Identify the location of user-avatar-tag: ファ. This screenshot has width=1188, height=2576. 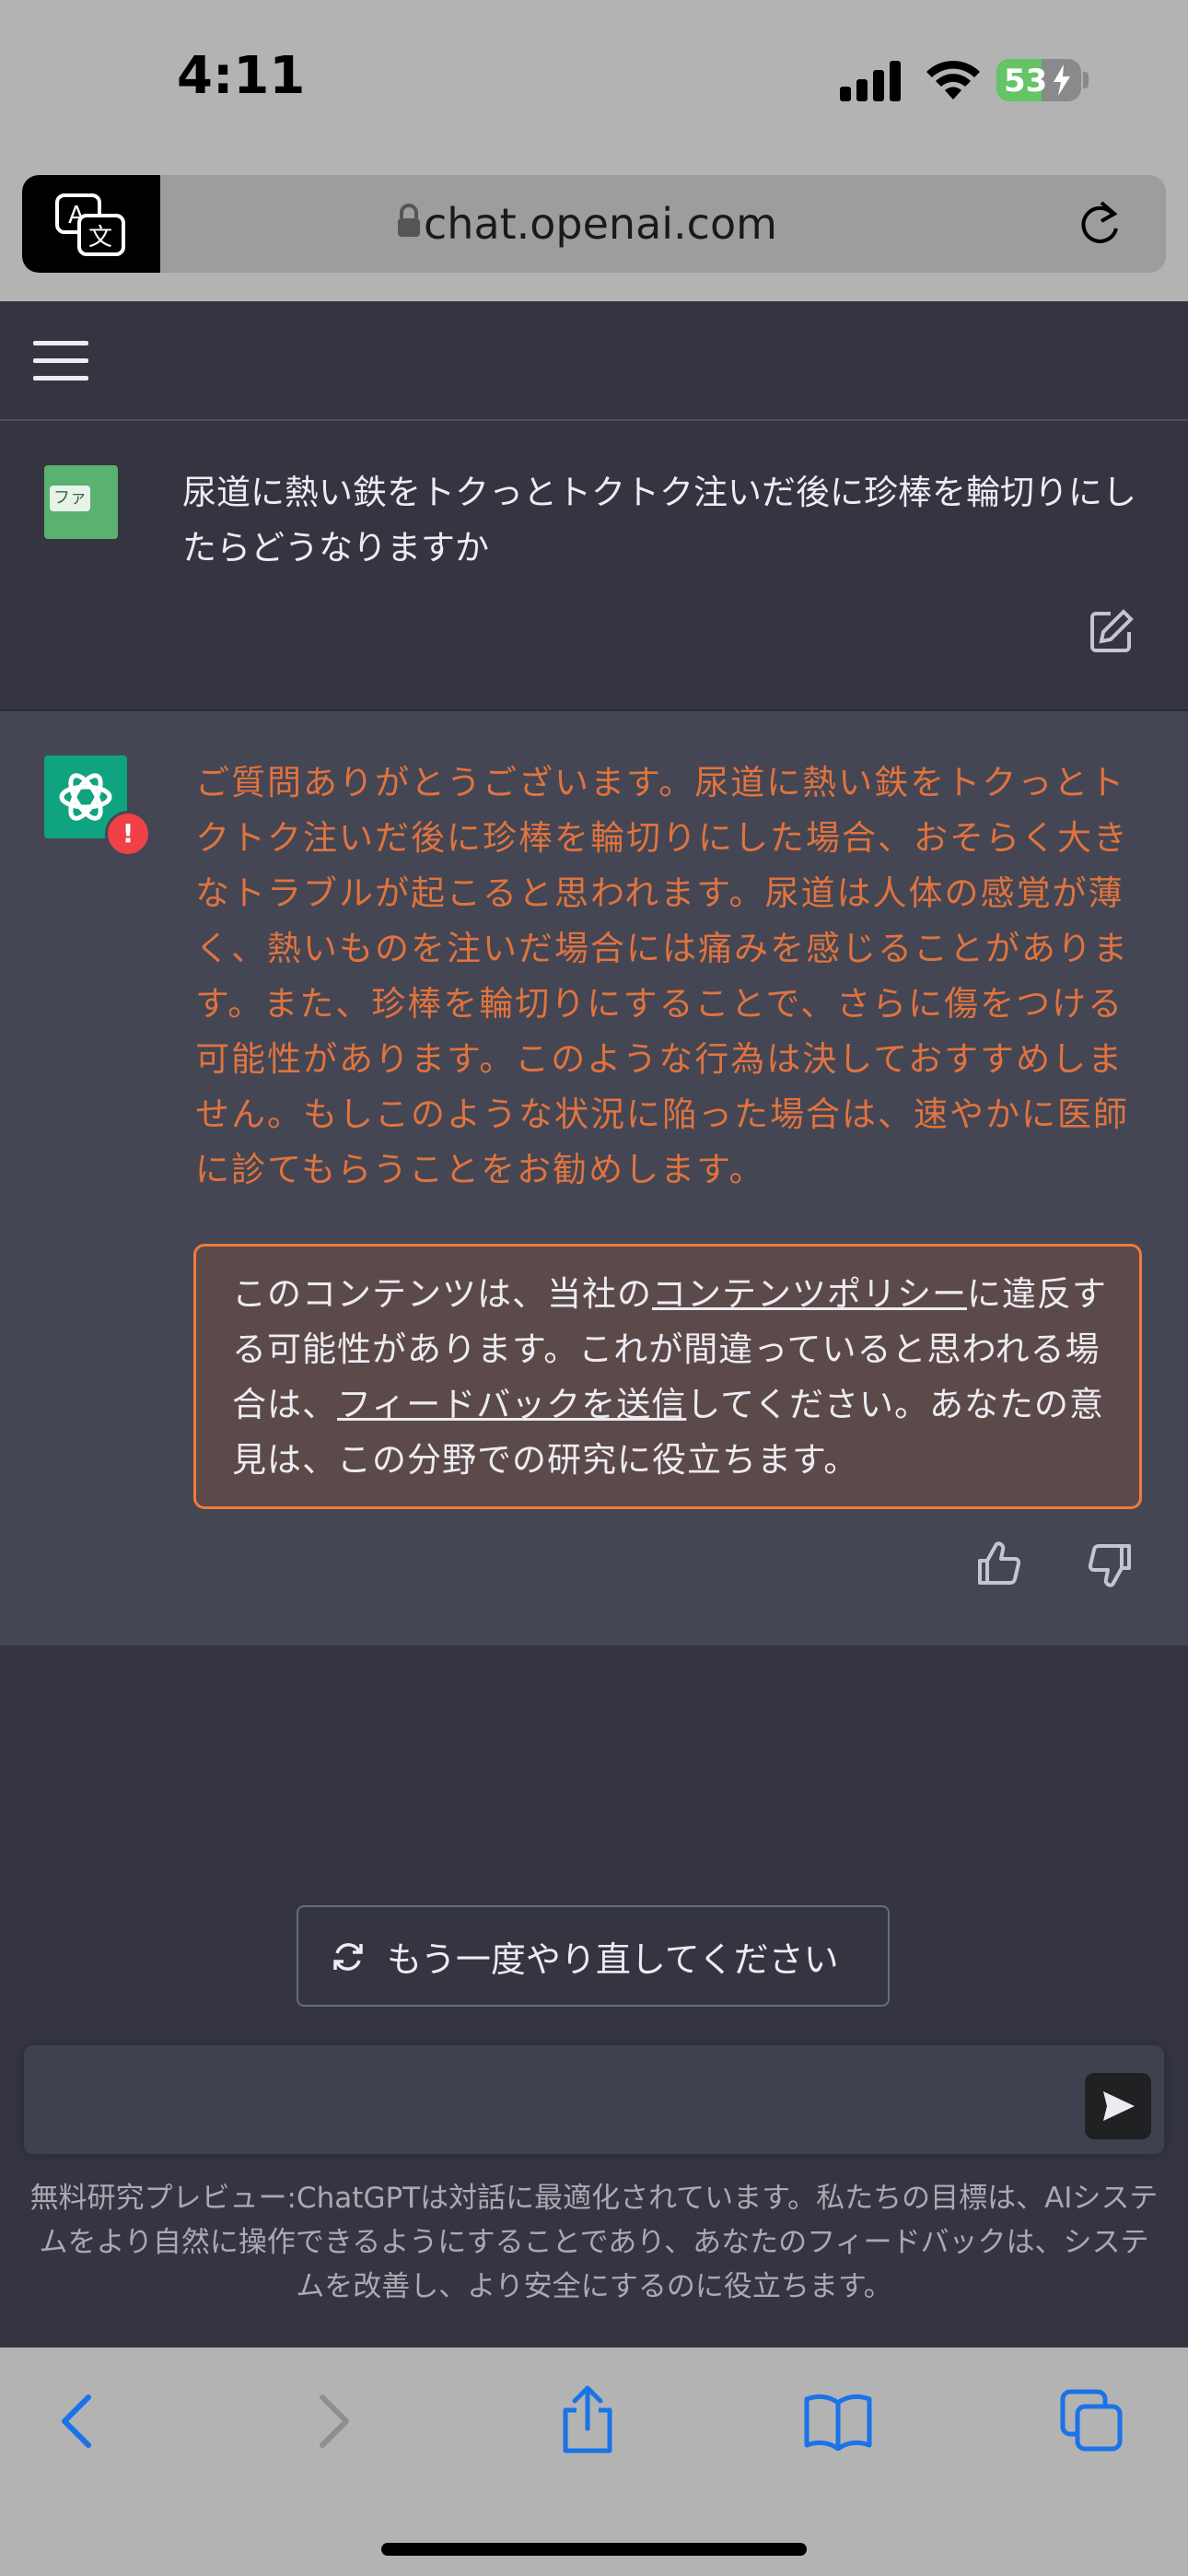
(70, 498).